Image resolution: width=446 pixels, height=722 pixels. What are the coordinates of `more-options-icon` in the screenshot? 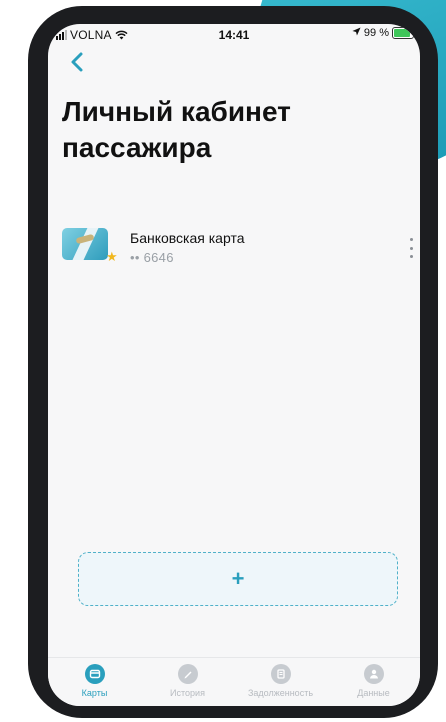 It's located at (411, 248).